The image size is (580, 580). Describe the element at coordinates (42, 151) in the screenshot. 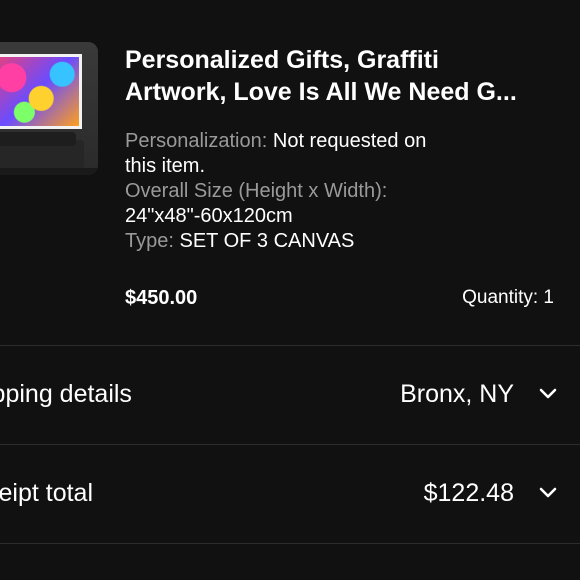

I see `sofa-graphic` at that location.